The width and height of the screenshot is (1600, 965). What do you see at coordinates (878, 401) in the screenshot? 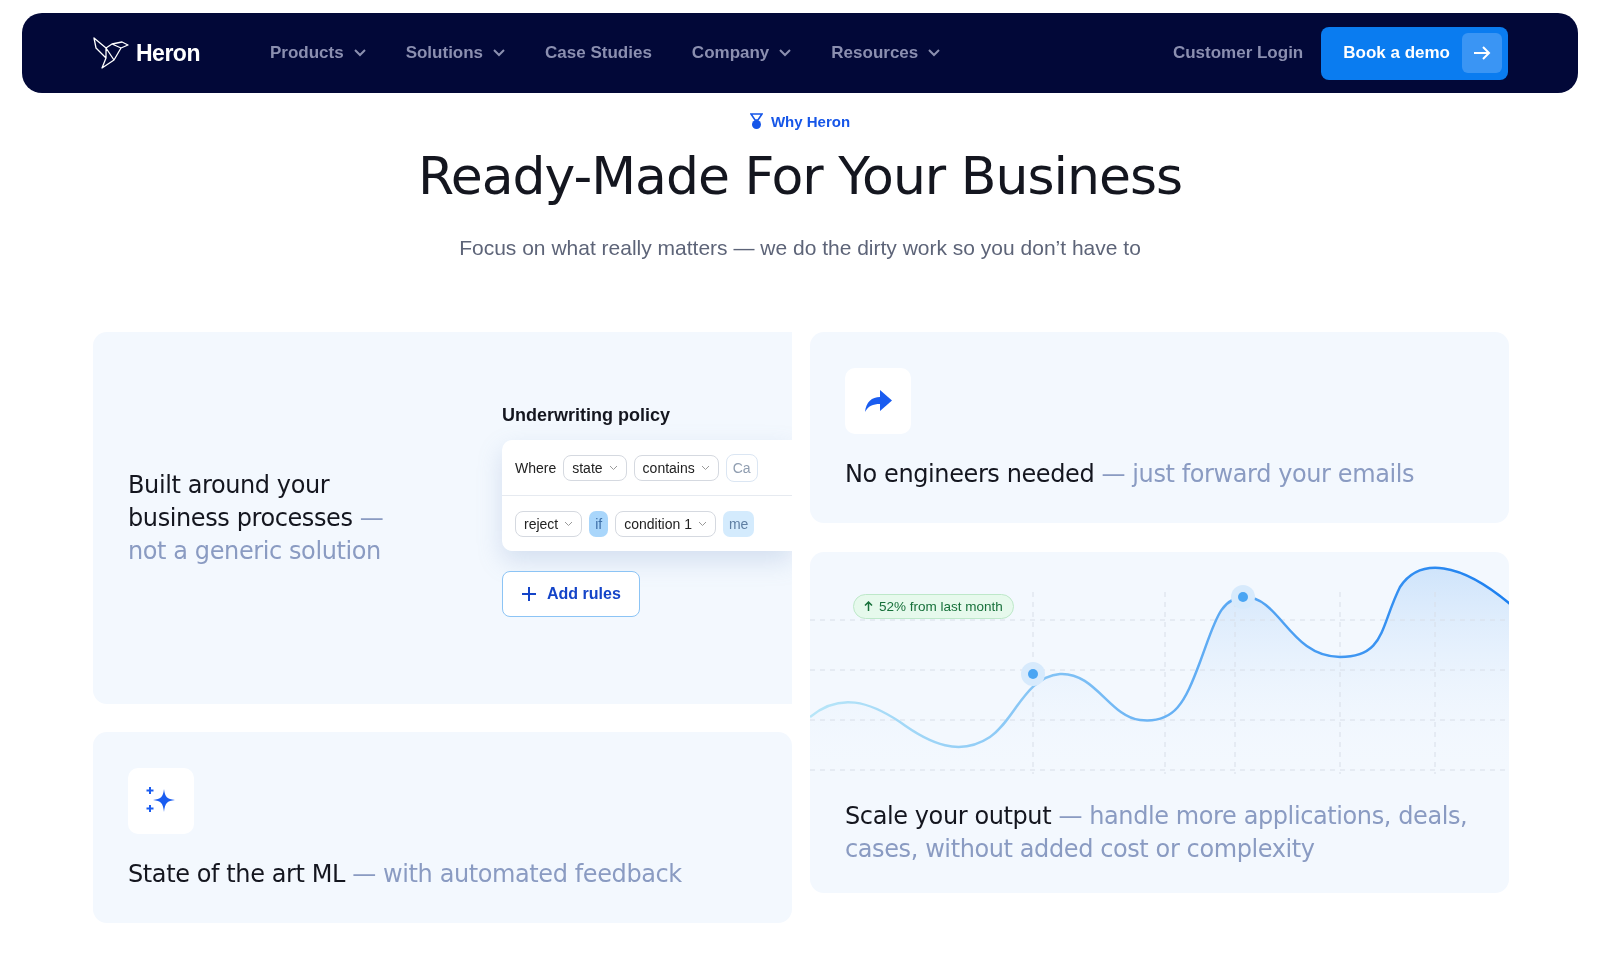
I see `forward-arrow-icon` at bounding box center [878, 401].